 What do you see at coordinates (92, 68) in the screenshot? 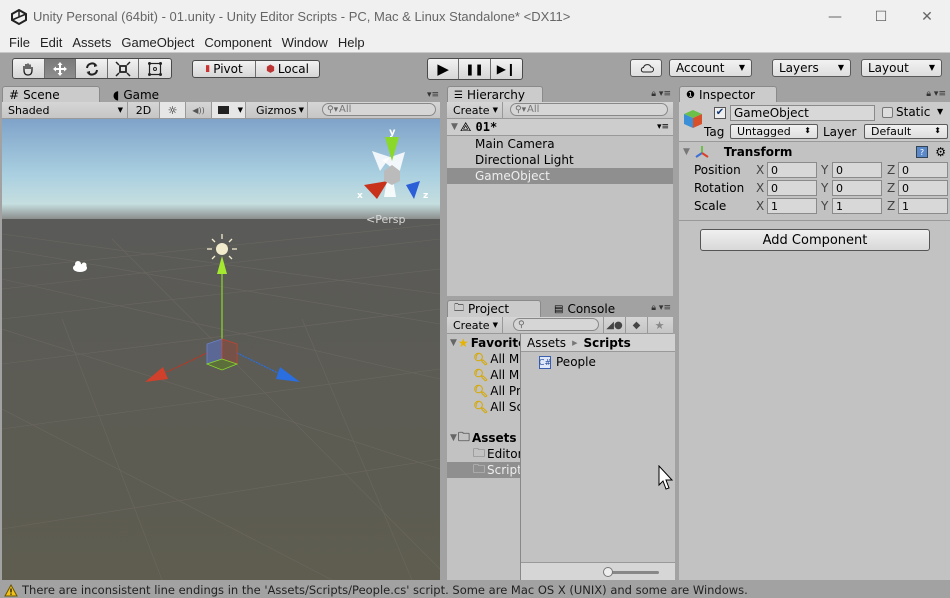
I see `rotate-tool-button` at bounding box center [92, 68].